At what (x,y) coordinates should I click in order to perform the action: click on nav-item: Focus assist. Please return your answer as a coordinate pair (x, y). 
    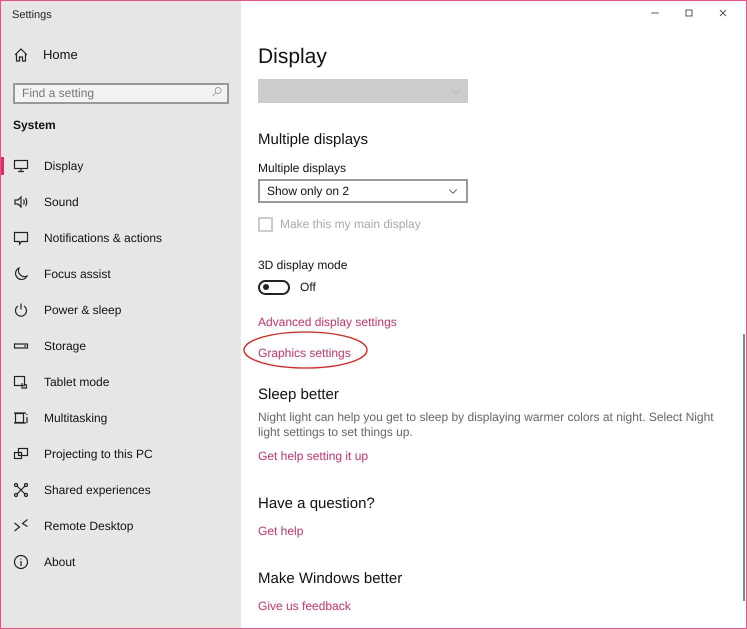
    Looking at the image, I should click on (121, 274).